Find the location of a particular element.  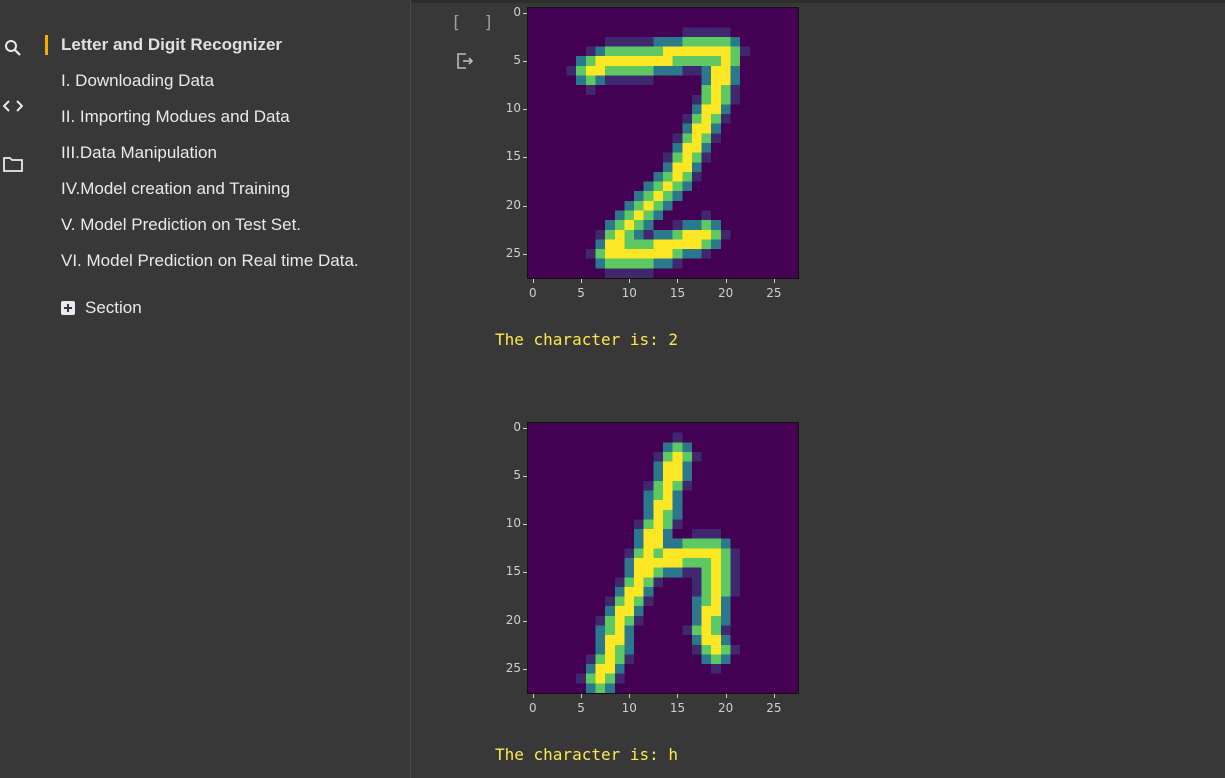

panel-divider is located at coordinates (410, 389).